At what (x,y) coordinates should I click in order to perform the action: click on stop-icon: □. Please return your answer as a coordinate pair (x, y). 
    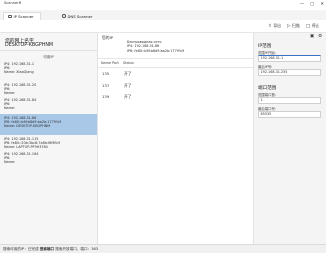
    Looking at the image, I should click on (308, 26).